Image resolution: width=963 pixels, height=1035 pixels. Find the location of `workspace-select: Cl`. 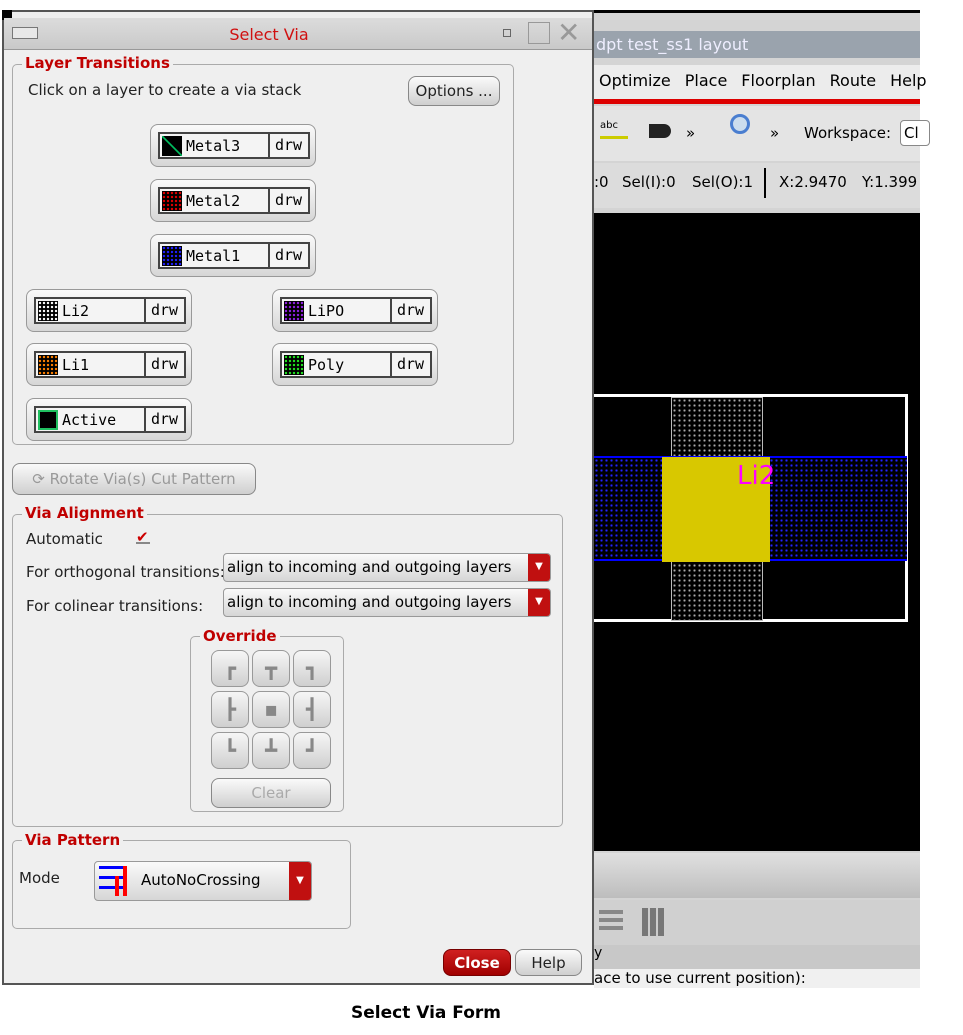

workspace-select: Cl is located at coordinates (915, 133).